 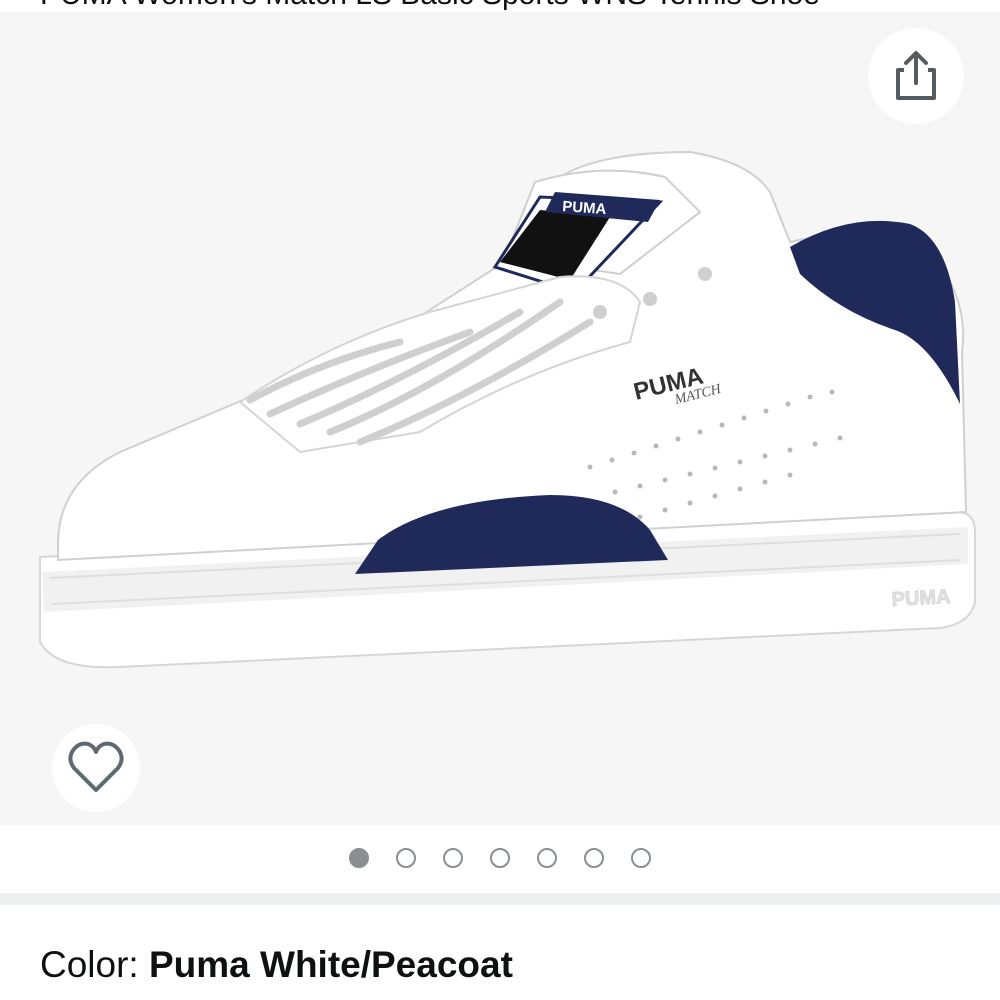 I want to click on share-icon, so click(x=916, y=75).